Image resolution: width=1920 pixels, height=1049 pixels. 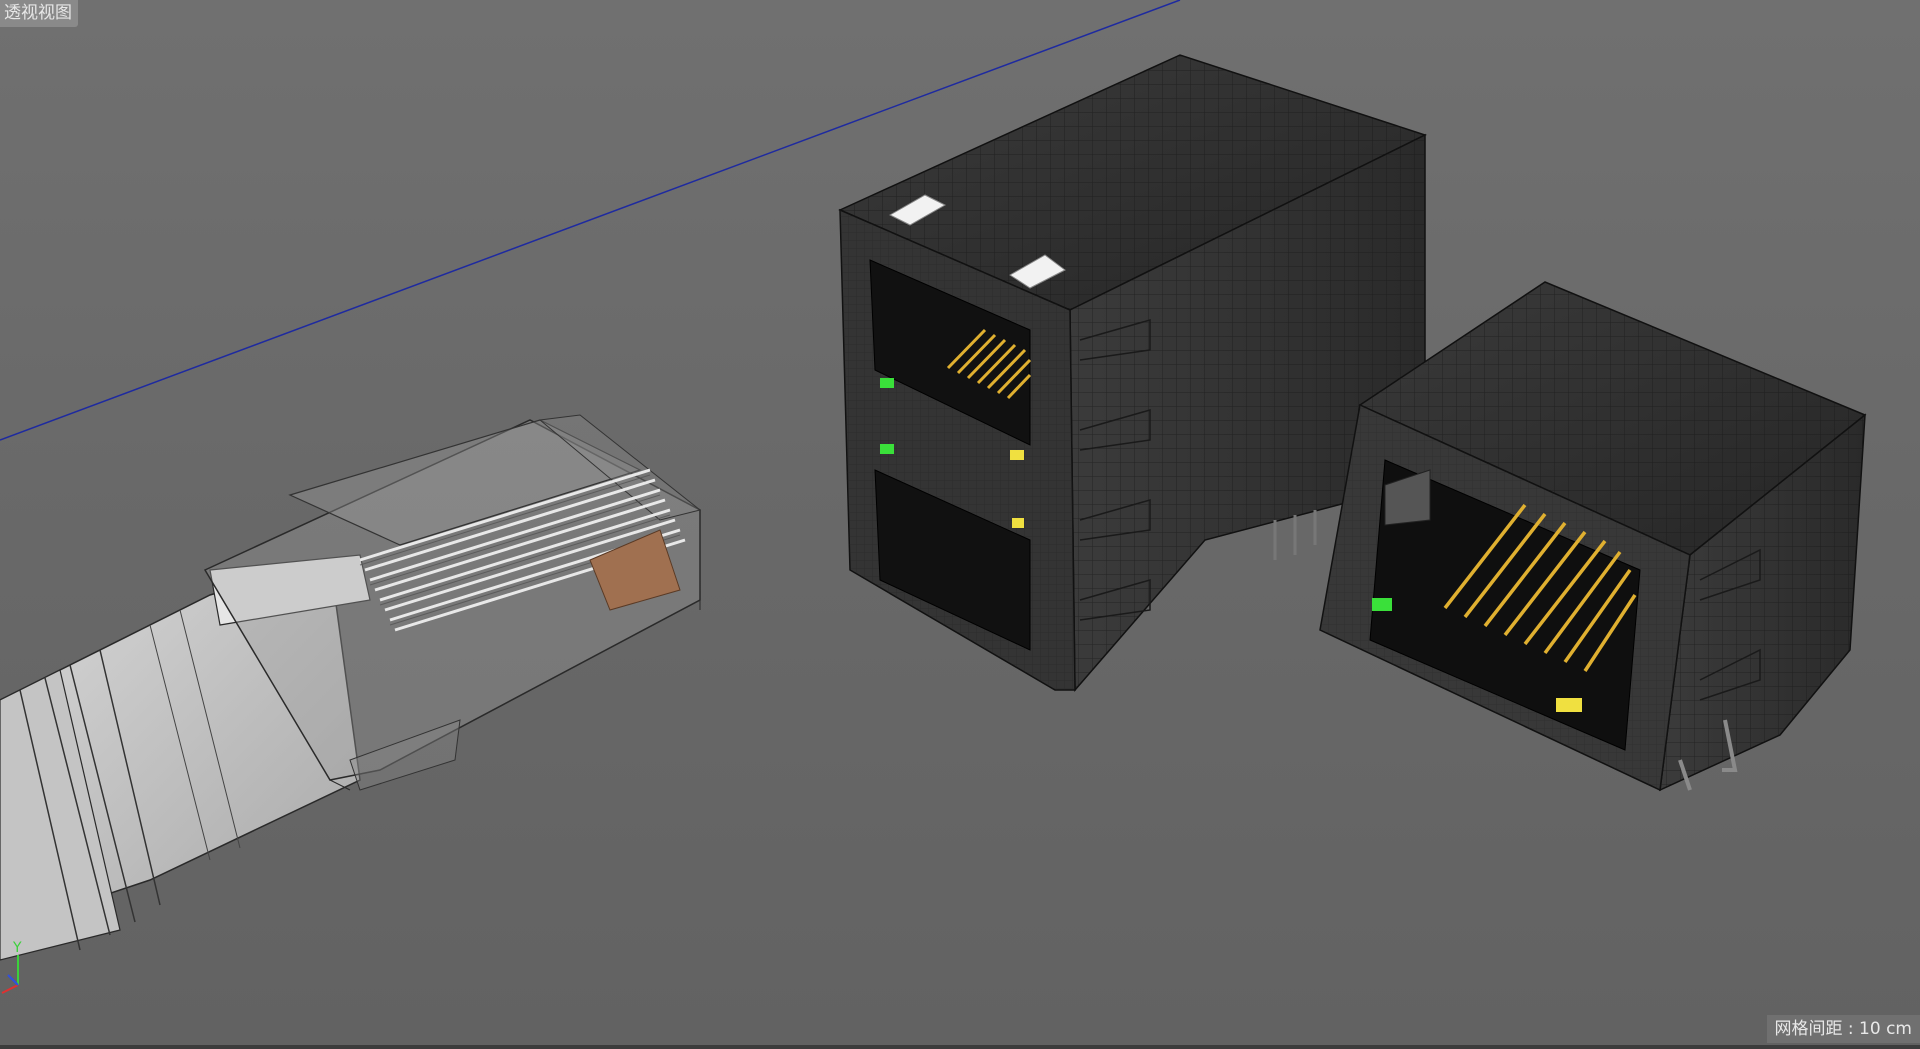 I want to click on viewport-bottom-border, so click(x=960, y=1047).